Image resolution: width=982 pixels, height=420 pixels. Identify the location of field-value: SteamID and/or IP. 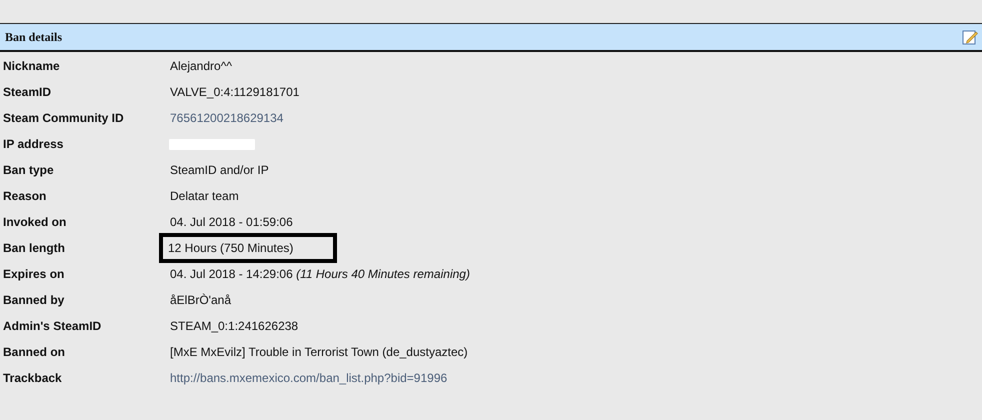
(219, 170).